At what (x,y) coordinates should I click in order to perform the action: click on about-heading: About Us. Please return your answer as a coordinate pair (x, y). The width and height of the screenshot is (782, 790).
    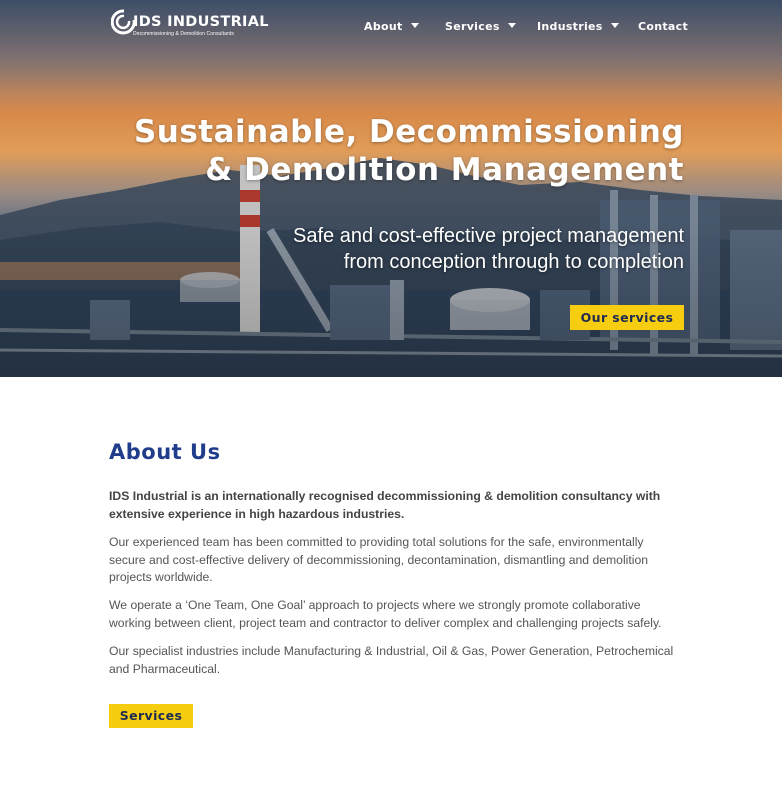
    Looking at the image, I should click on (165, 452).